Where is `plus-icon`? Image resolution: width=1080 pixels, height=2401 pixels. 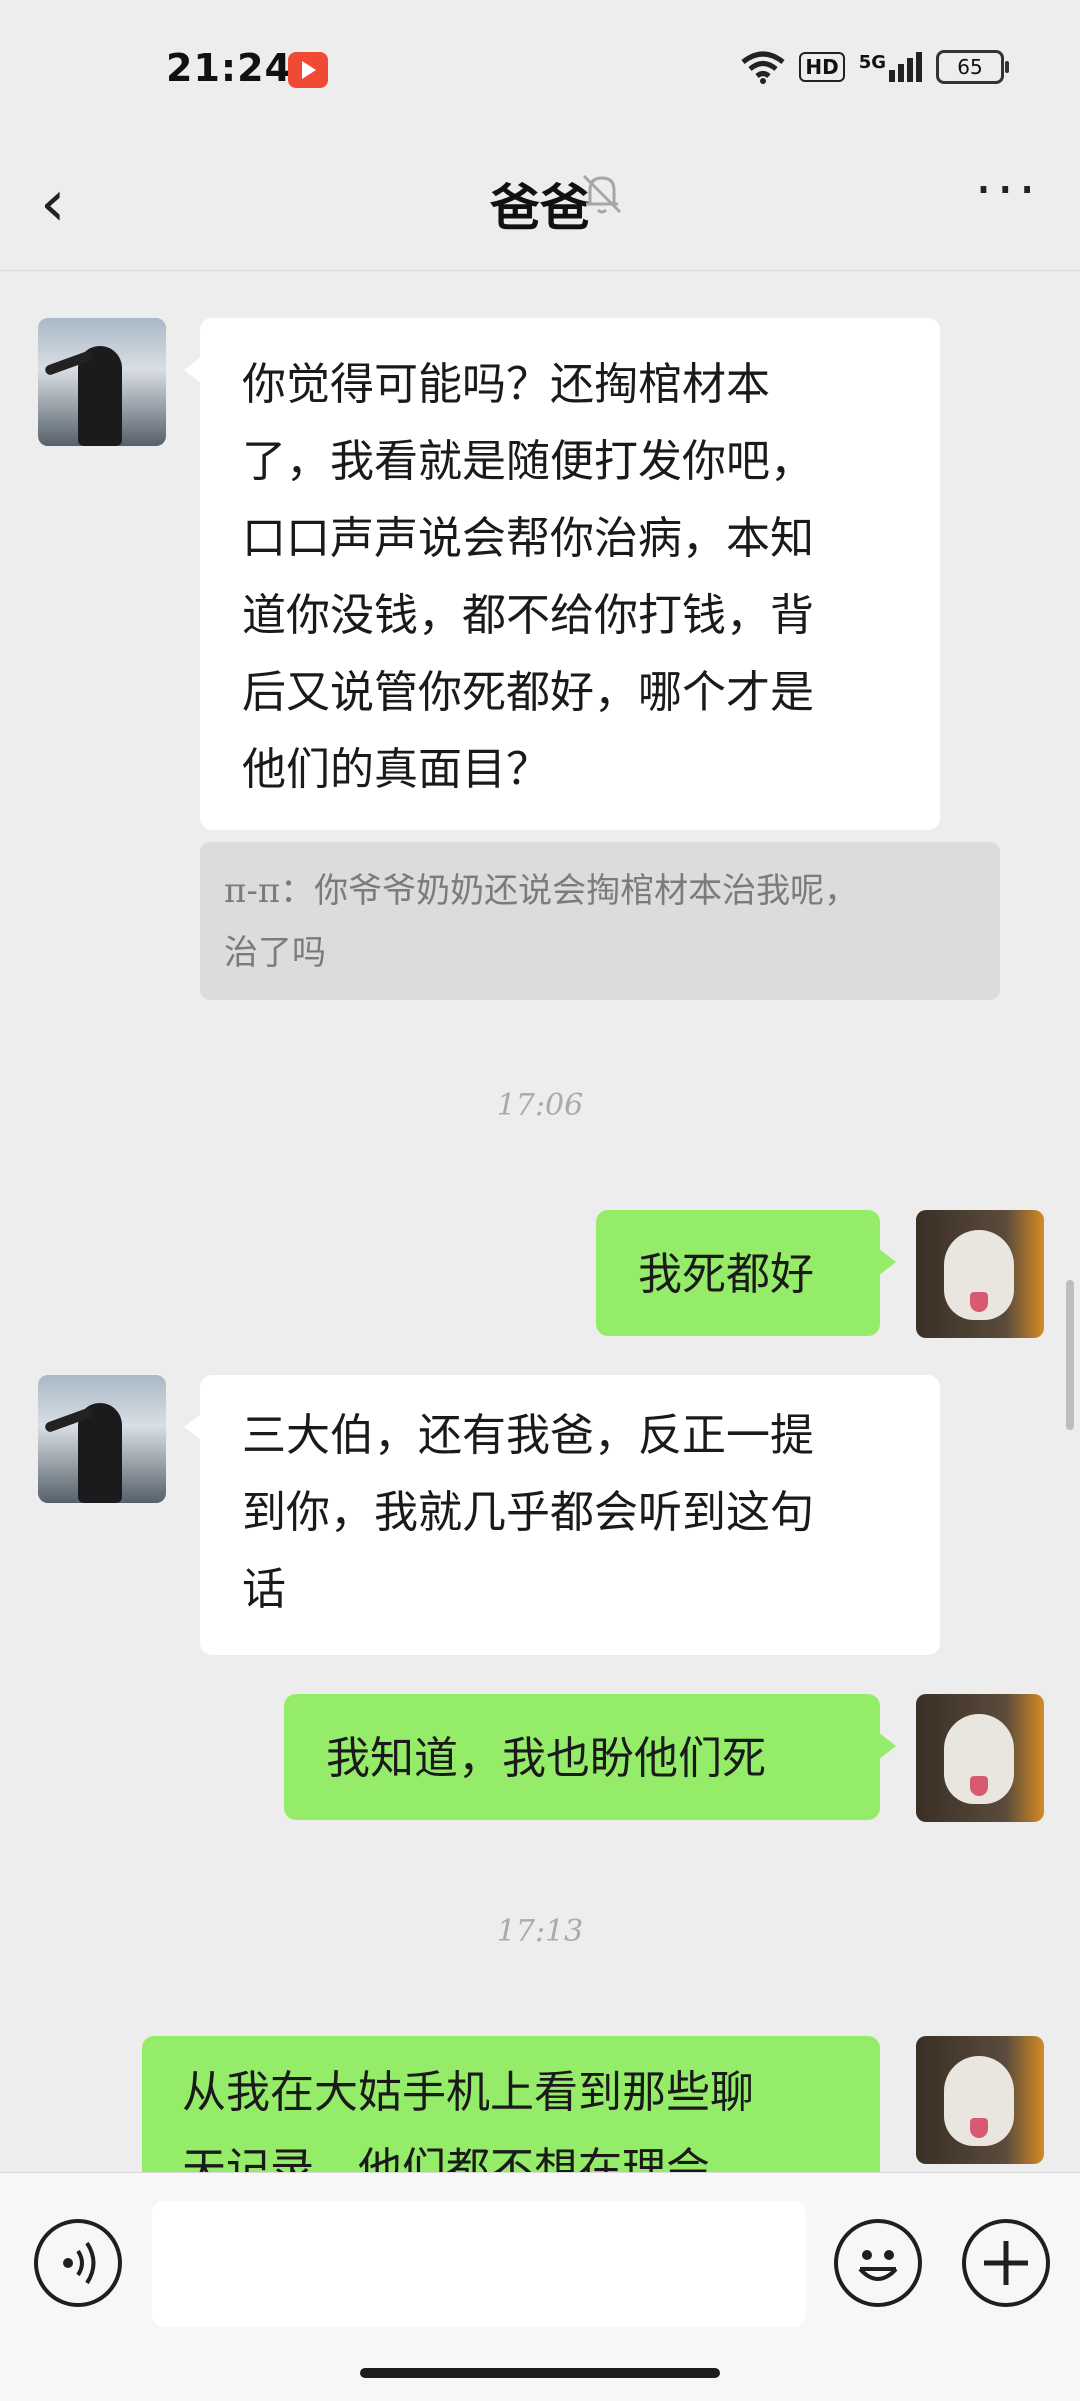
plus-icon is located at coordinates (1006, 2263).